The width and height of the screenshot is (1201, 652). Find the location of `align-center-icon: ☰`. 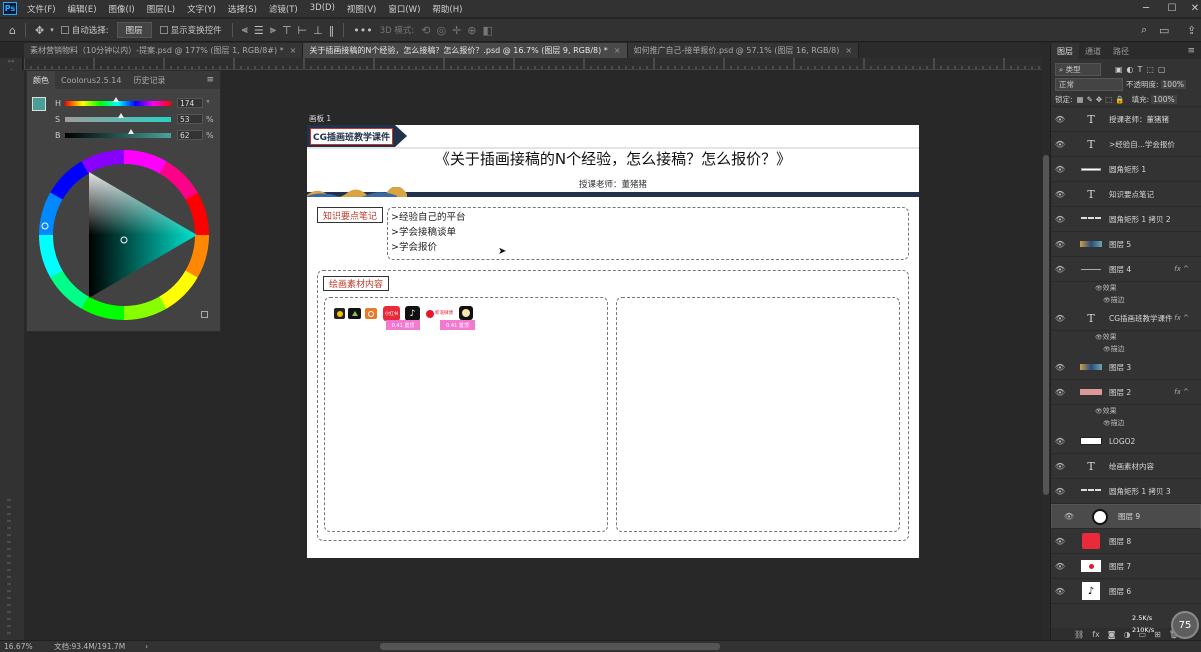

align-center-icon: ☰ is located at coordinates (259, 30).